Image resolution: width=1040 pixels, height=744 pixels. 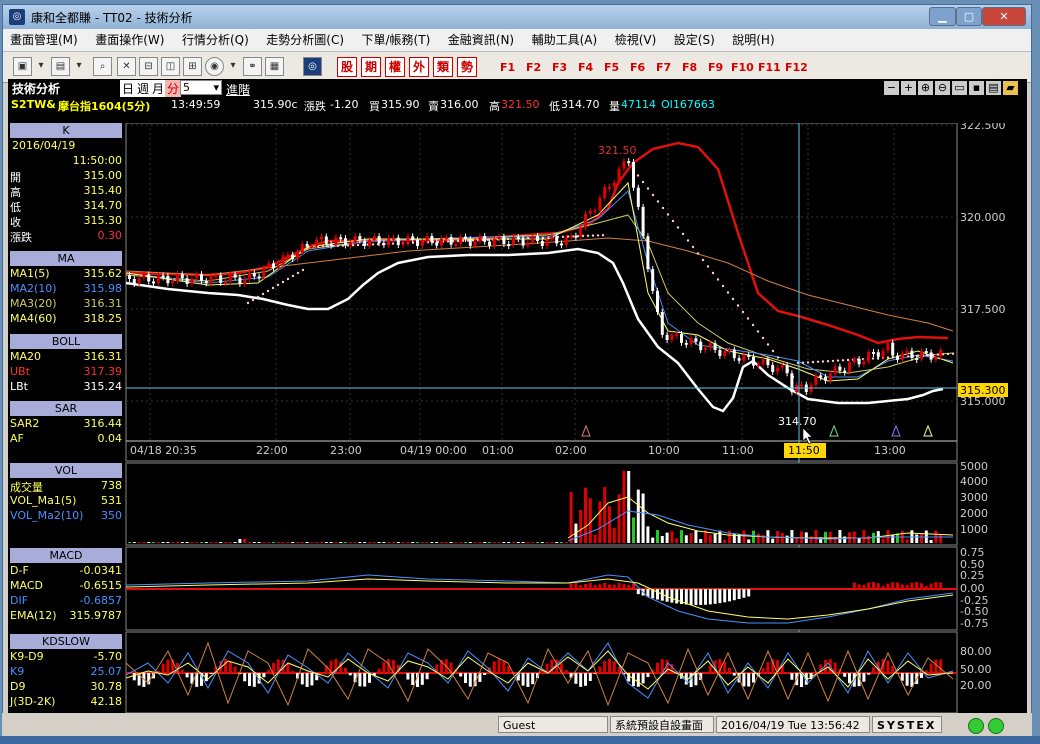 I want to click on period-month-tab: 月, so click(x=158, y=88).